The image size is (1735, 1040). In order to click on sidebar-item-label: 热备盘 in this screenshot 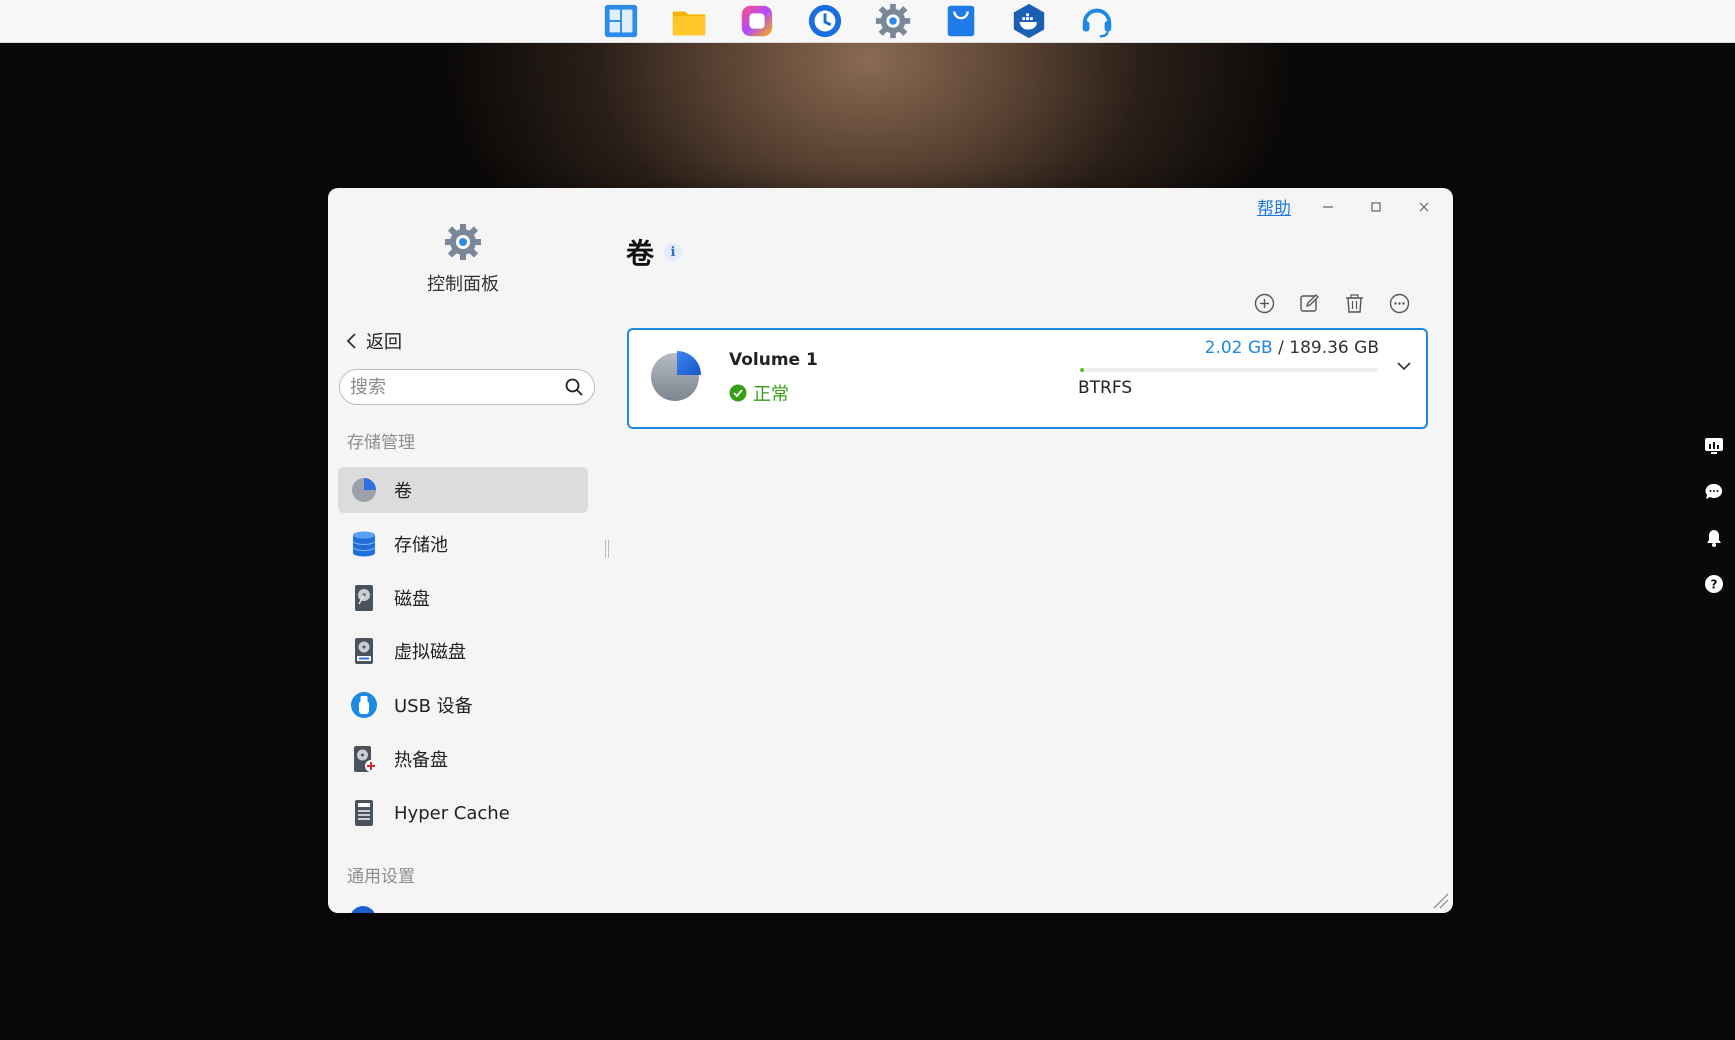, I will do `click(421, 760)`.